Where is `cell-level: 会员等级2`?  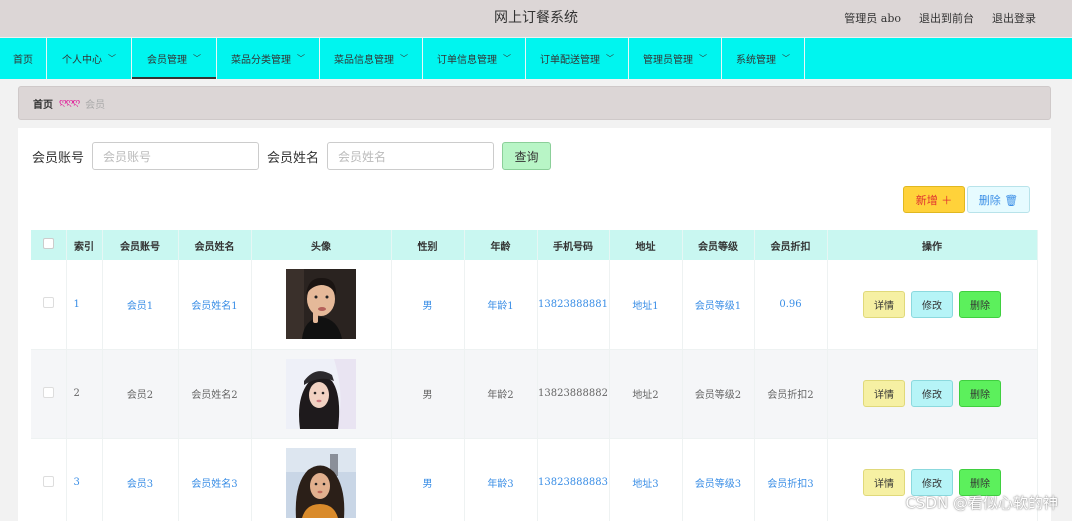
cell-level: 会员等级2 is located at coordinates (718, 394).